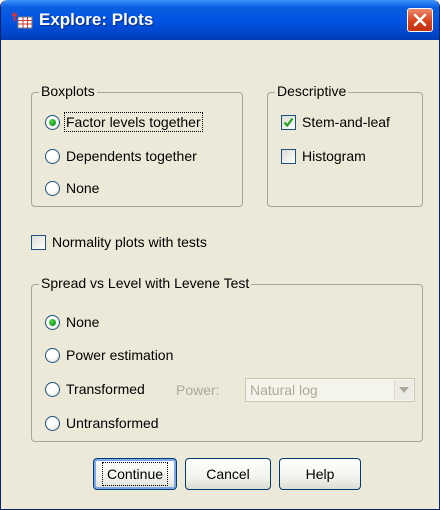 This screenshot has width=440, height=510. I want to click on power-select-value: Natural log, so click(284, 390).